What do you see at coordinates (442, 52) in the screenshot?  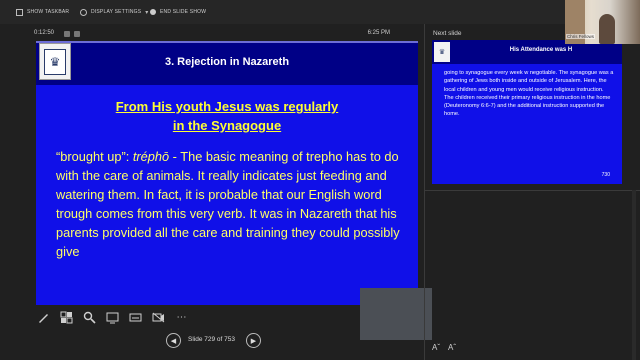 I see `next-slide-logo-icon: ♛` at bounding box center [442, 52].